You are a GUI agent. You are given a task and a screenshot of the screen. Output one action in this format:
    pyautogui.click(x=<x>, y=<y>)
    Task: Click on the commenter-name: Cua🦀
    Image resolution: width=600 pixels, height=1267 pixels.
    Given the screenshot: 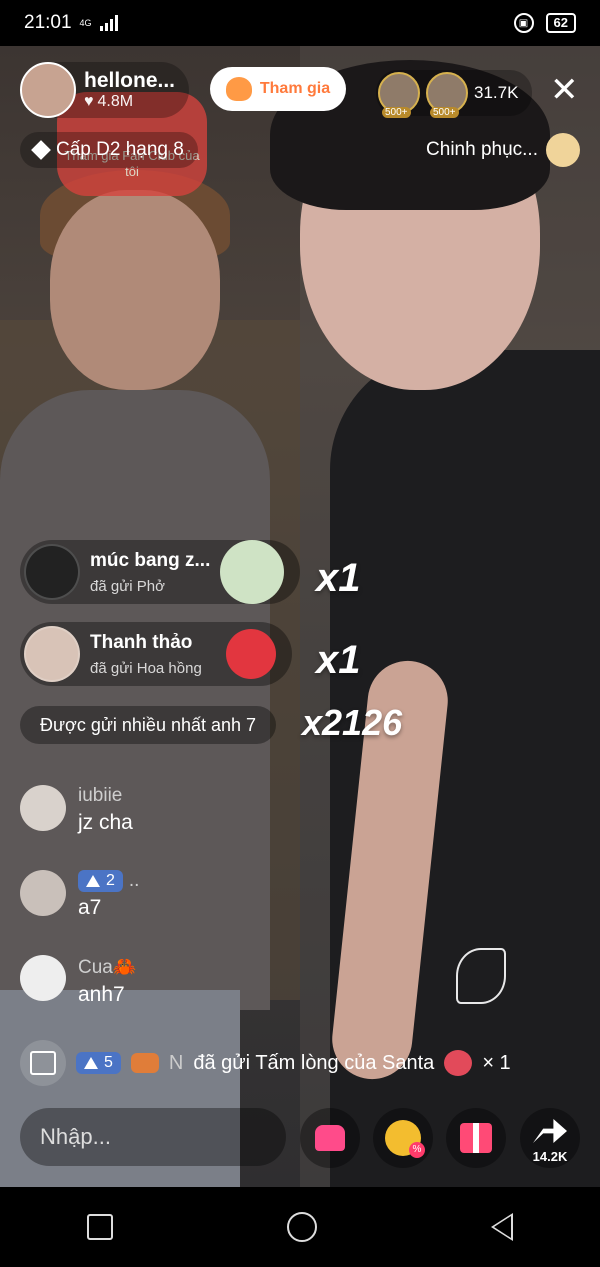 What is the action you would take?
    pyautogui.click(x=107, y=967)
    